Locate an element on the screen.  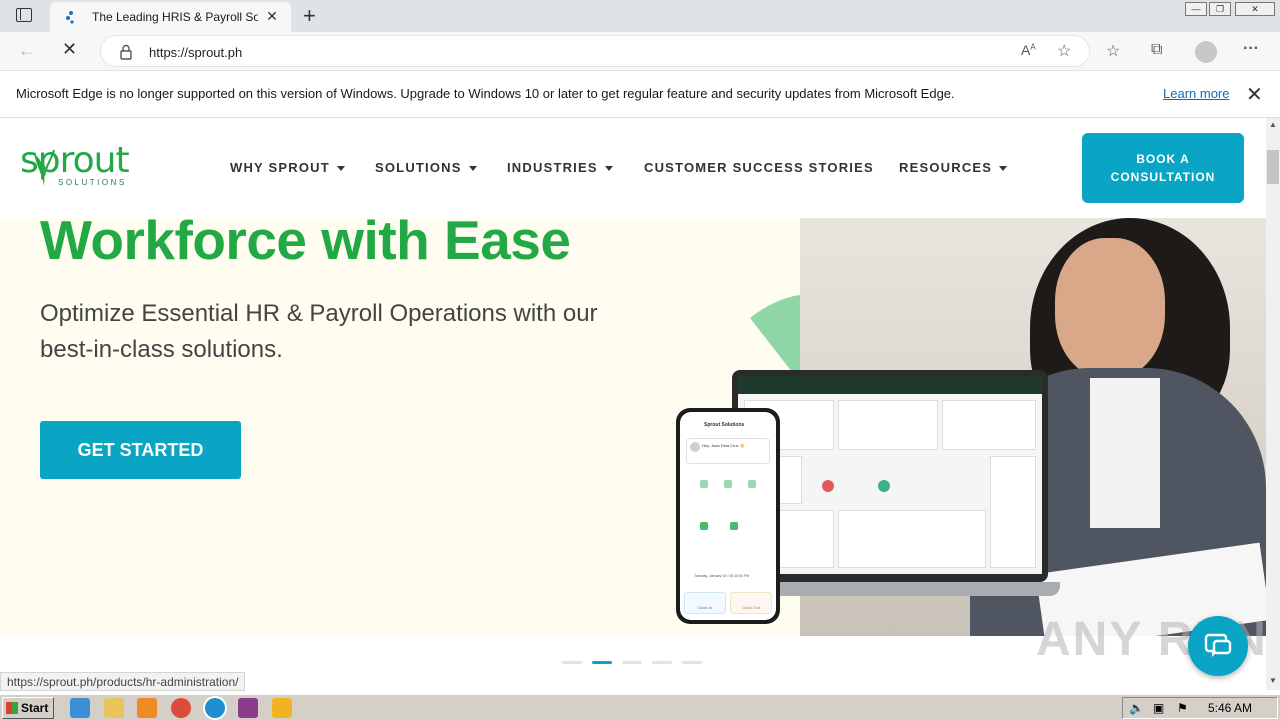
close-window-button: ✕ is located at coordinates (1255, 9).